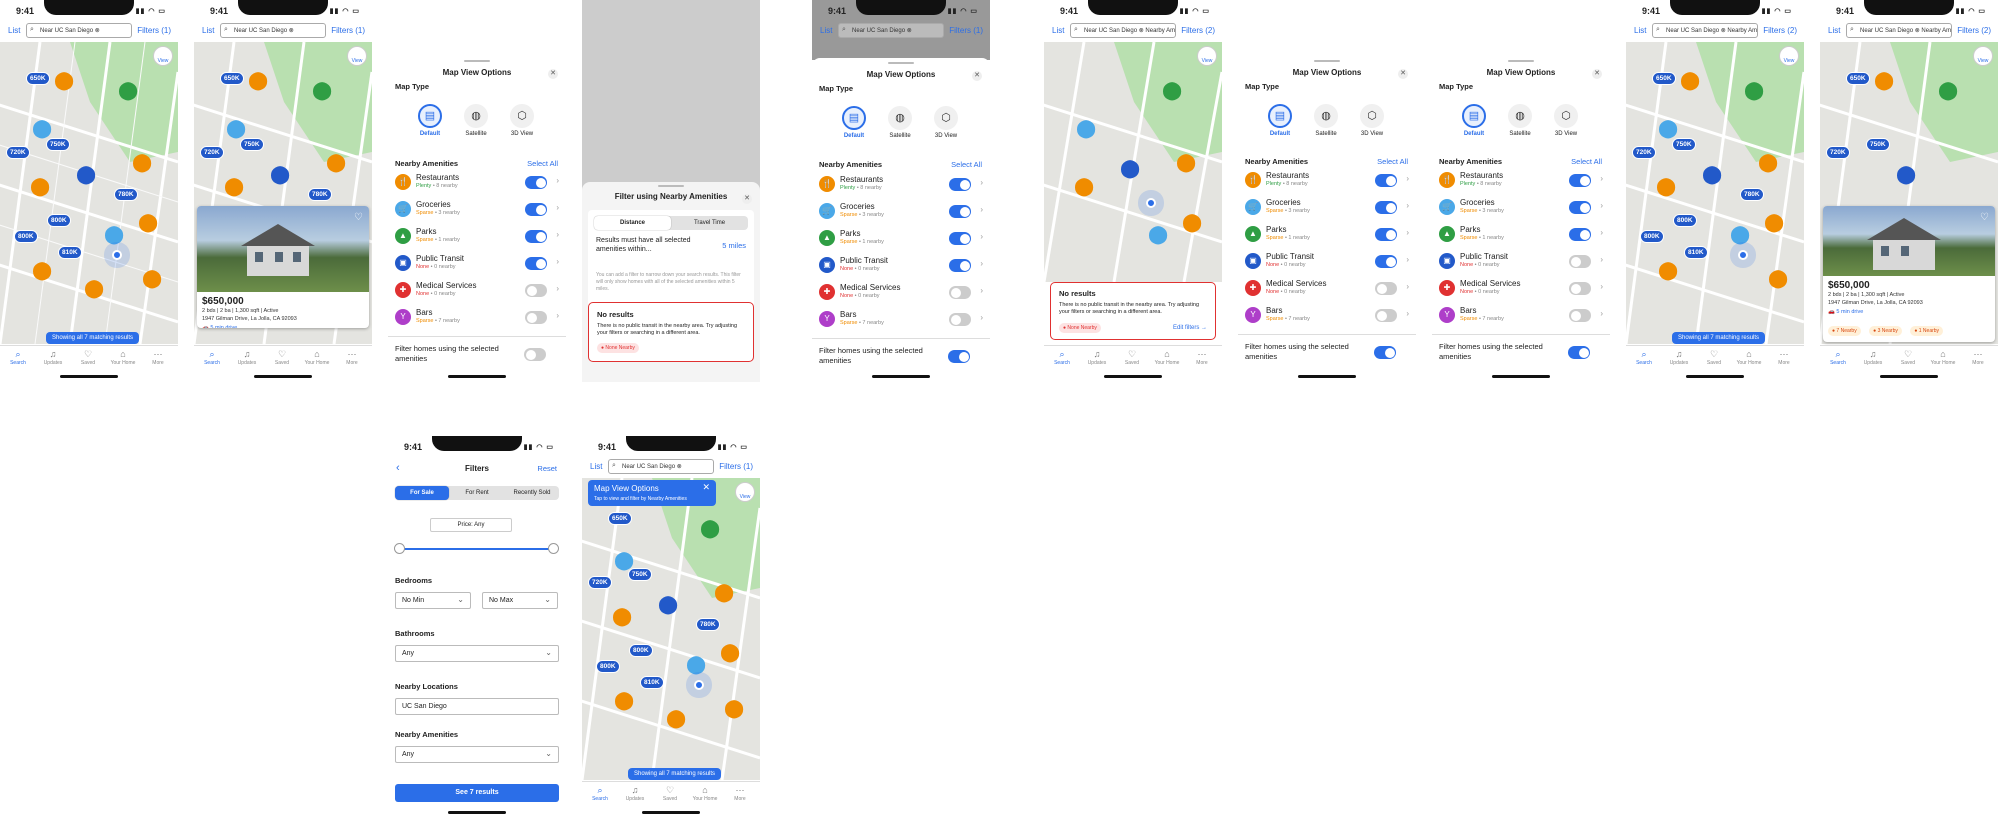 The height and width of the screenshot is (824, 2000). I want to click on listing-type-segment: For Sale For Rent Recently Sold, so click(477, 493).